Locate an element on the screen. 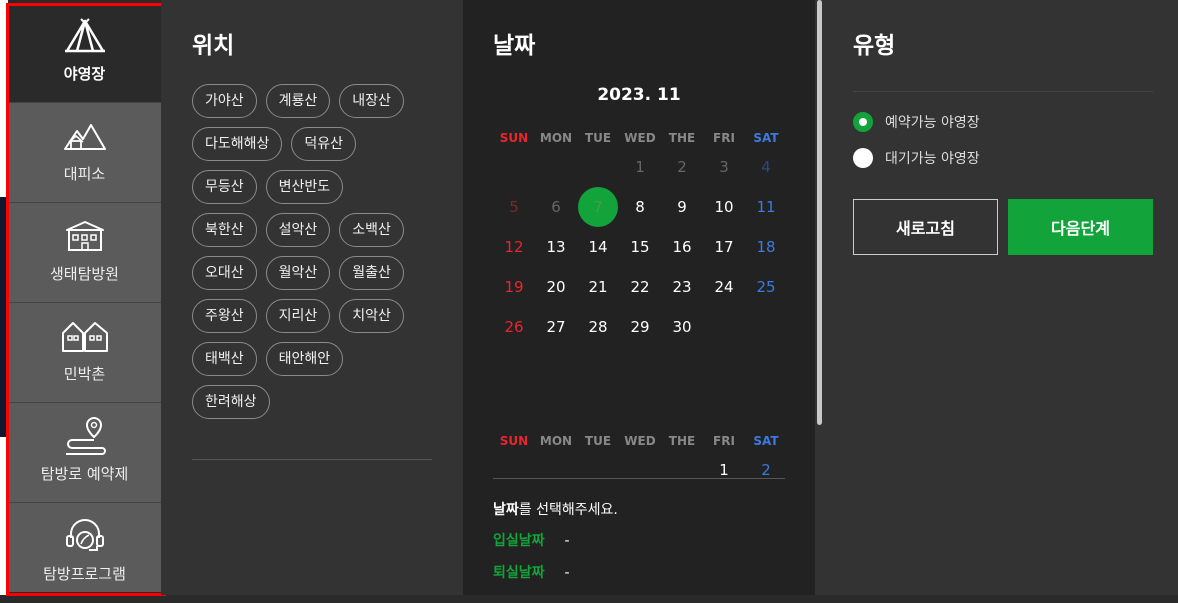  calendar-day-number: 9 is located at coordinates (682, 207).